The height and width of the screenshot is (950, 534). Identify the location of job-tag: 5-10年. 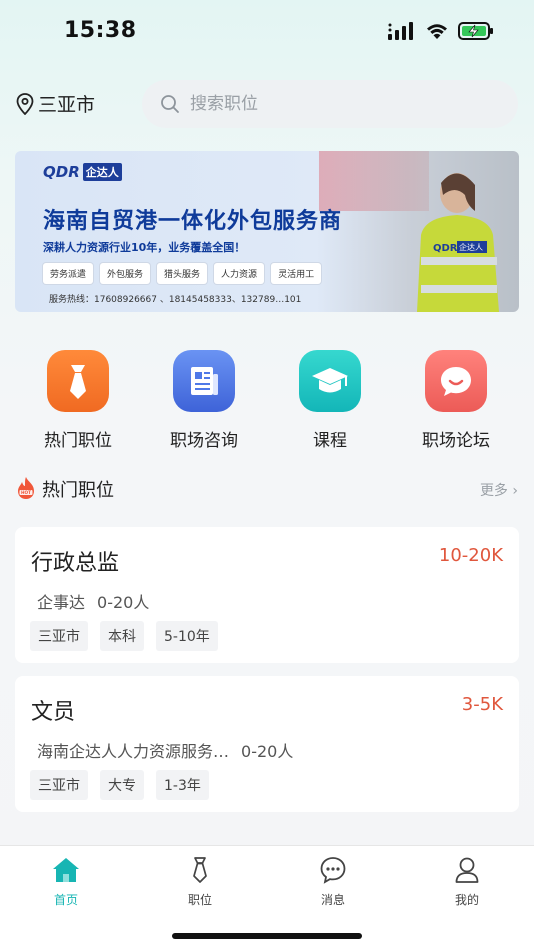
(187, 636).